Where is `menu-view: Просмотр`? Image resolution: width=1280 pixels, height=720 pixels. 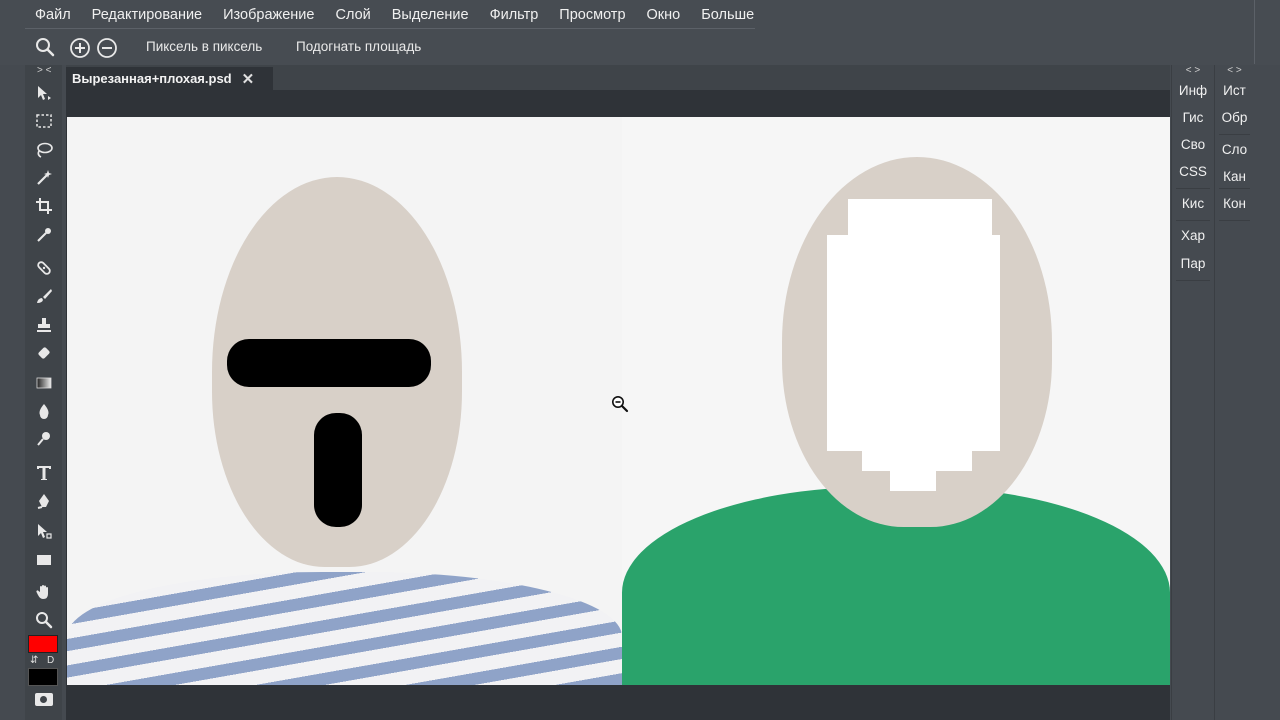 menu-view: Просмотр is located at coordinates (592, 15).